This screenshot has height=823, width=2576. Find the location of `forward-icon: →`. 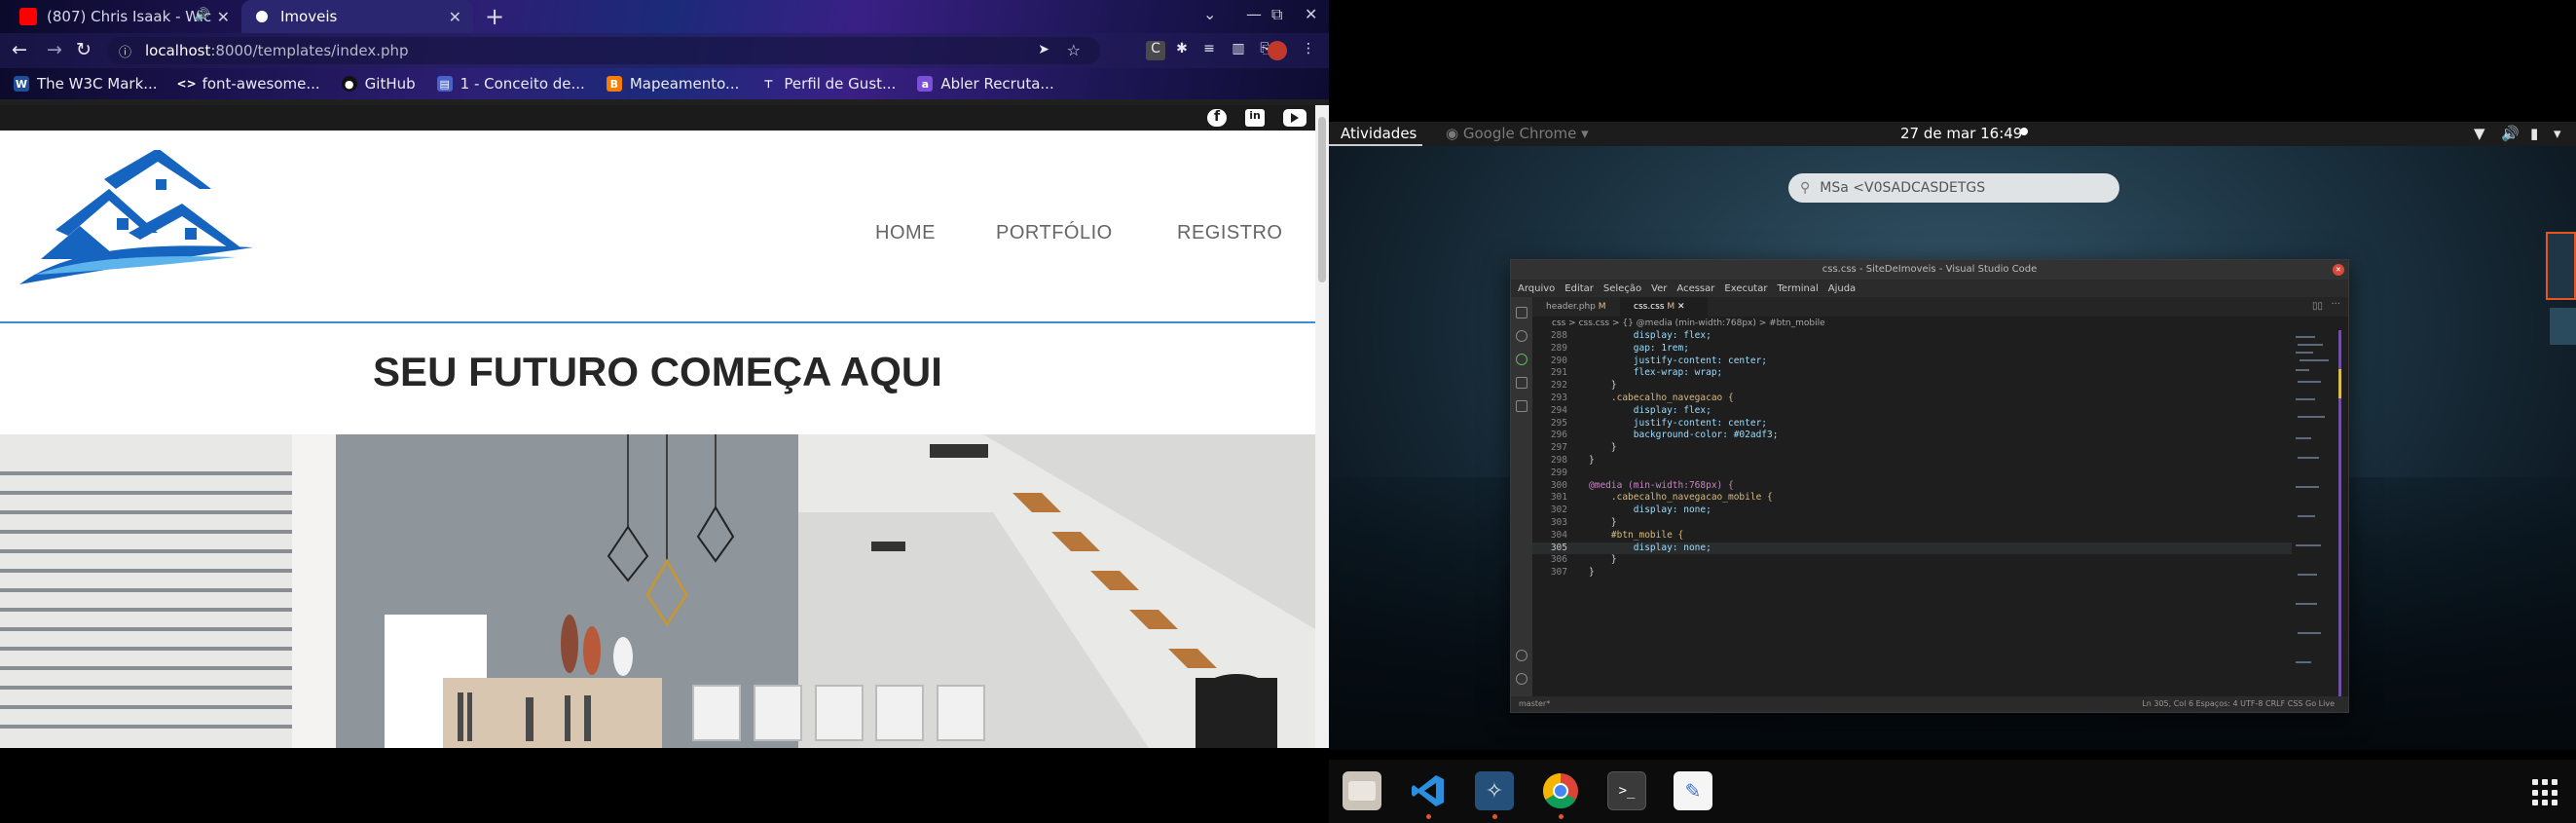

forward-icon: → is located at coordinates (54, 49).